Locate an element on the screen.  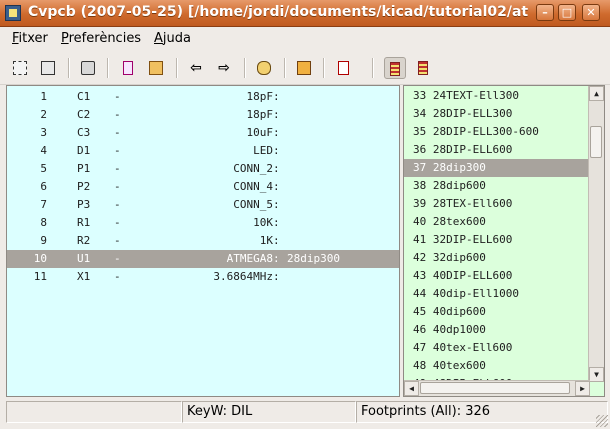
component-row: 7 P3 CONN_5 -: is located at coordinates (203, 205).